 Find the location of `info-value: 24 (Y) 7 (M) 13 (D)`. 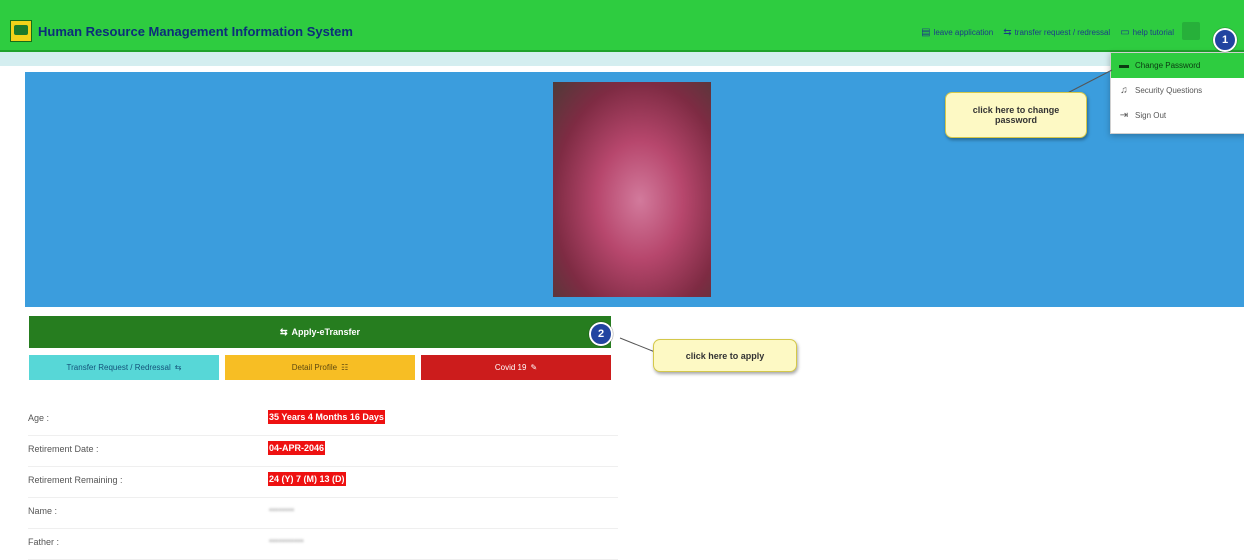

info-value: 24 (Y) 7 (M) 13 (D) is located at coordinates (307, 479).